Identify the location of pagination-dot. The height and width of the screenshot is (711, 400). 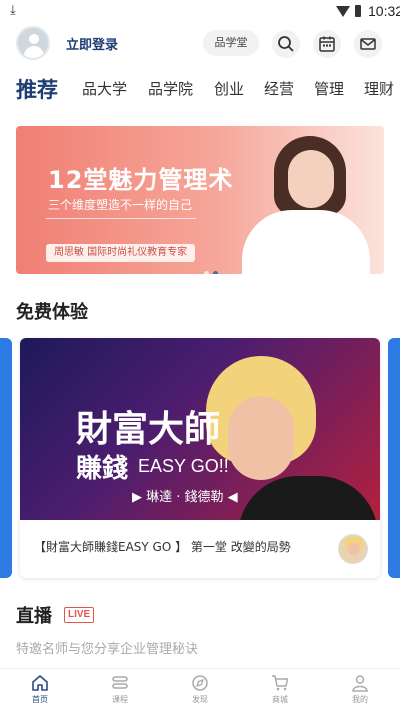
(206, 272).